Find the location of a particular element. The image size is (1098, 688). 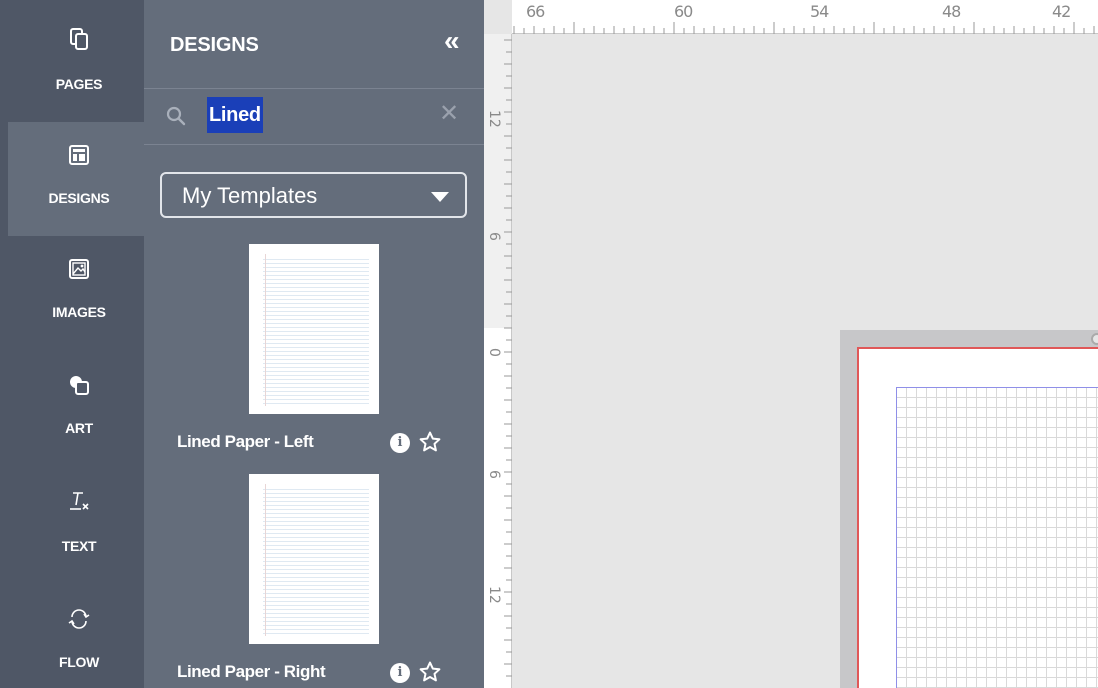

collapse-panel-button: « is located at coordinates (457, 41).